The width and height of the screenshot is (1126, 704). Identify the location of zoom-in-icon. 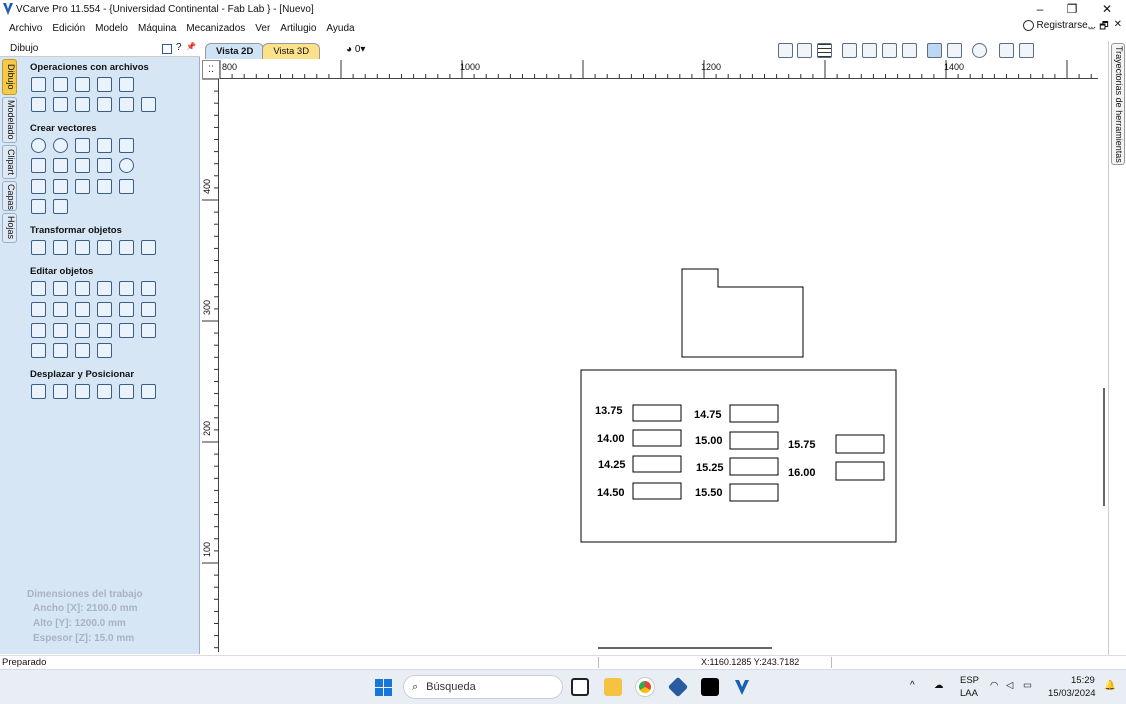
(869, 50).